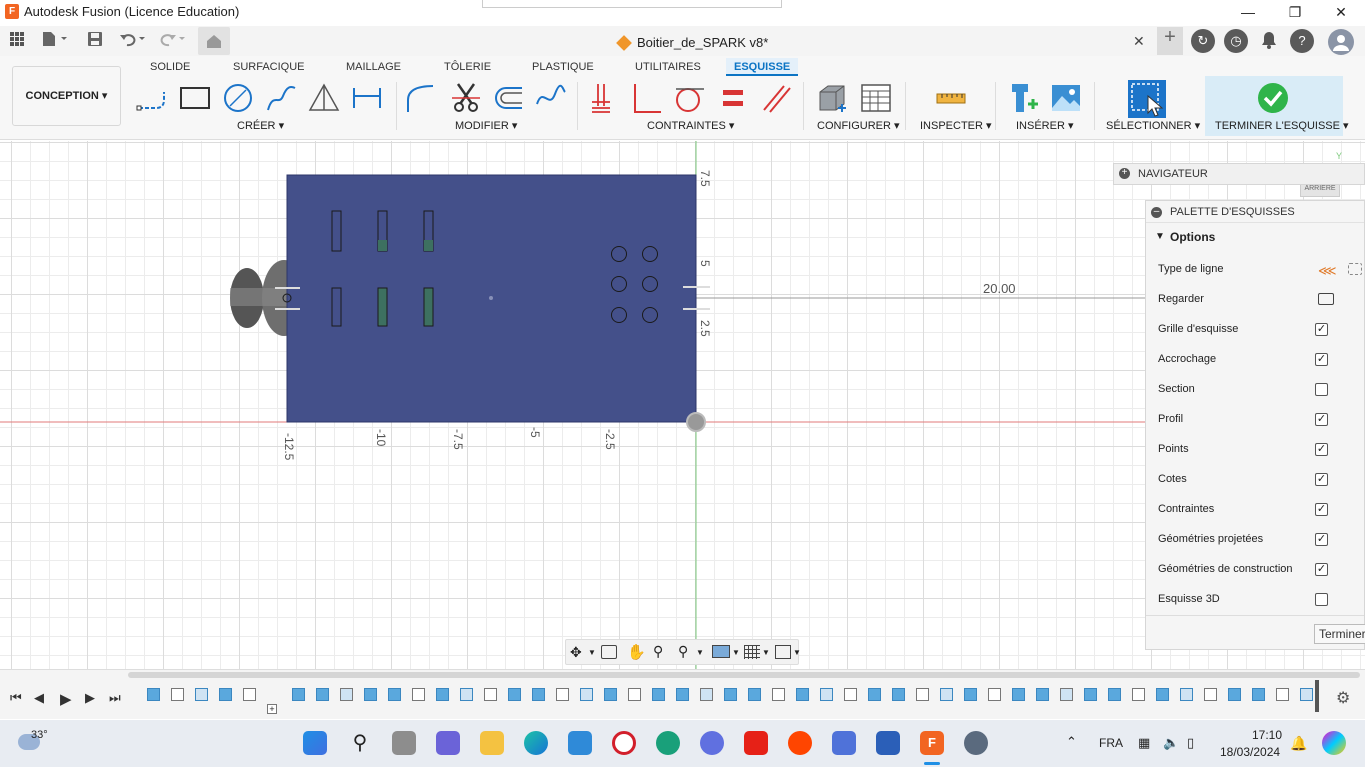 The image size is (1365, 767). Describe the element at coordinates (152, 98) in the screenshot. I see `line-tool-icon` at that location.